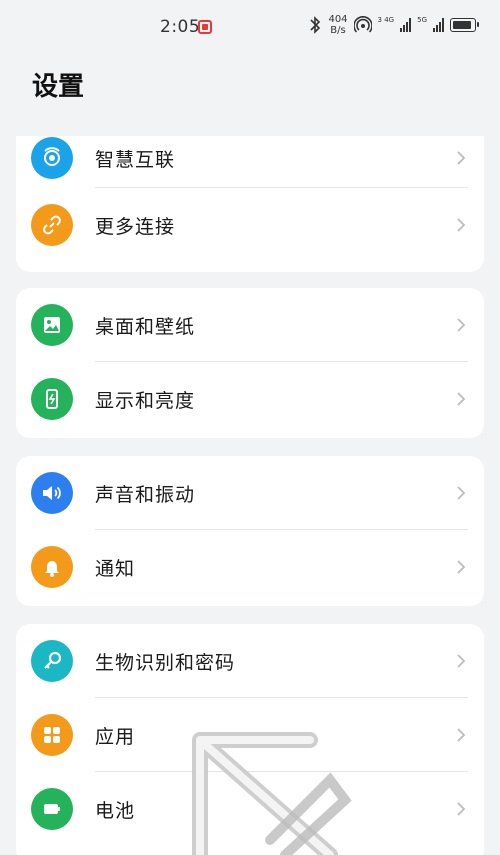  Describe the element at coordinates (52, 325) in the screenshot. I see `wallpaper-icon` at that location.